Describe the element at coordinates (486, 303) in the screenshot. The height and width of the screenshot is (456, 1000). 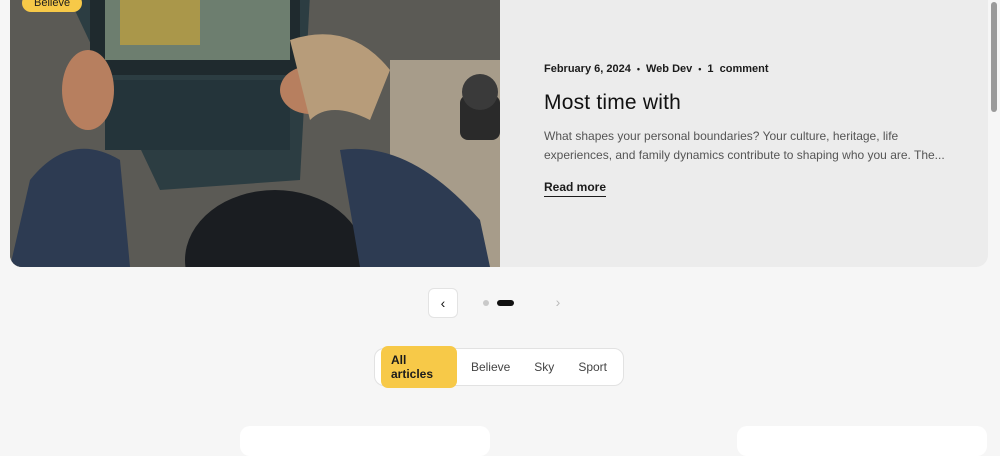
I see `slide-dot` at that location.